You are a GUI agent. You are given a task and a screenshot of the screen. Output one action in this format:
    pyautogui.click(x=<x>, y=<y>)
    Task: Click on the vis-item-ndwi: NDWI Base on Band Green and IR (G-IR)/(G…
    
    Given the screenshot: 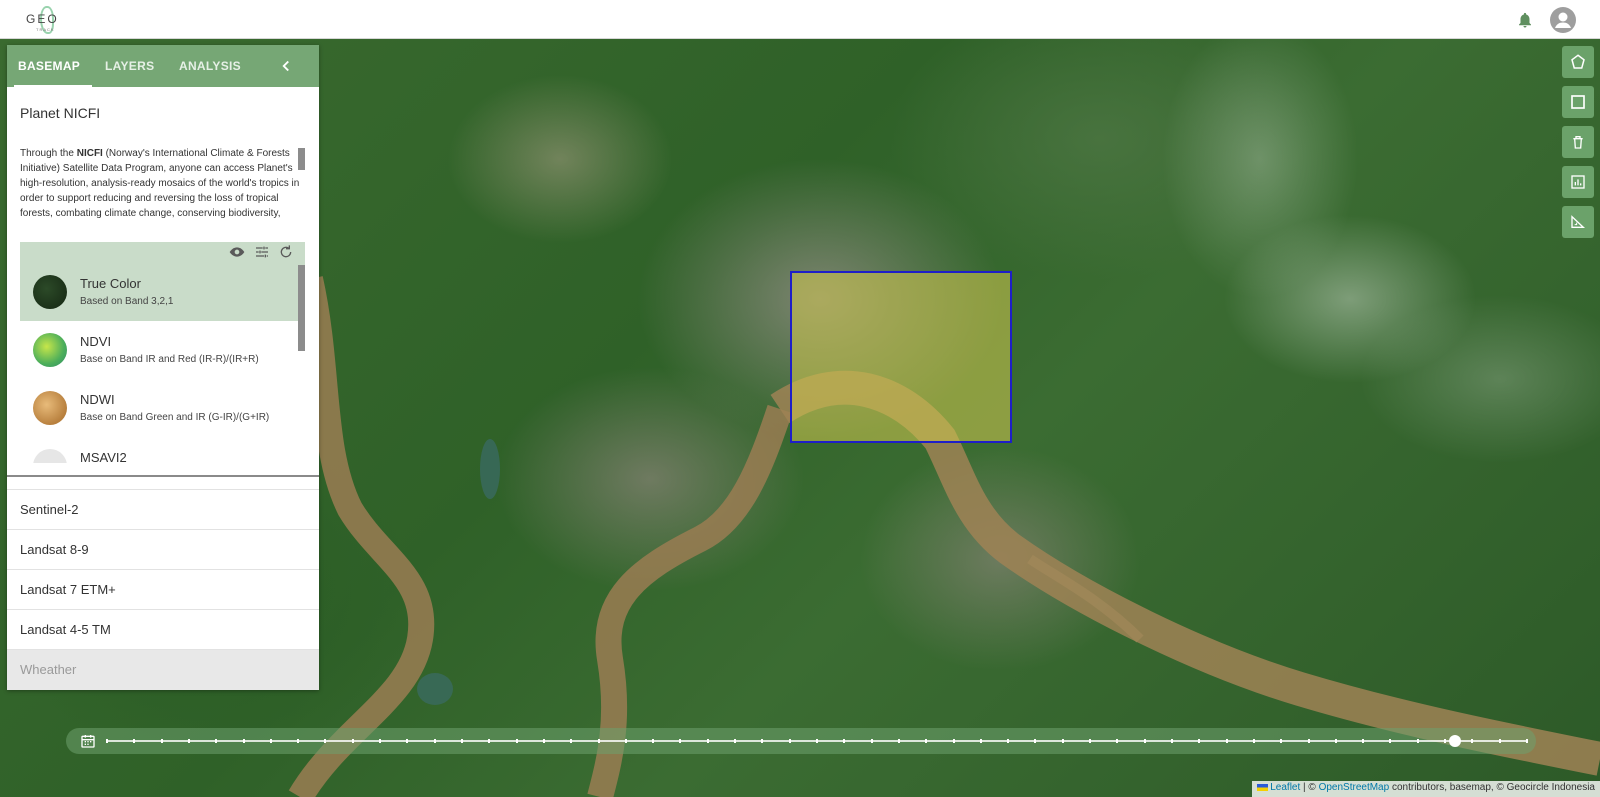 What is the action you would take?
    pyautogui.click(x=162, y=408)
    